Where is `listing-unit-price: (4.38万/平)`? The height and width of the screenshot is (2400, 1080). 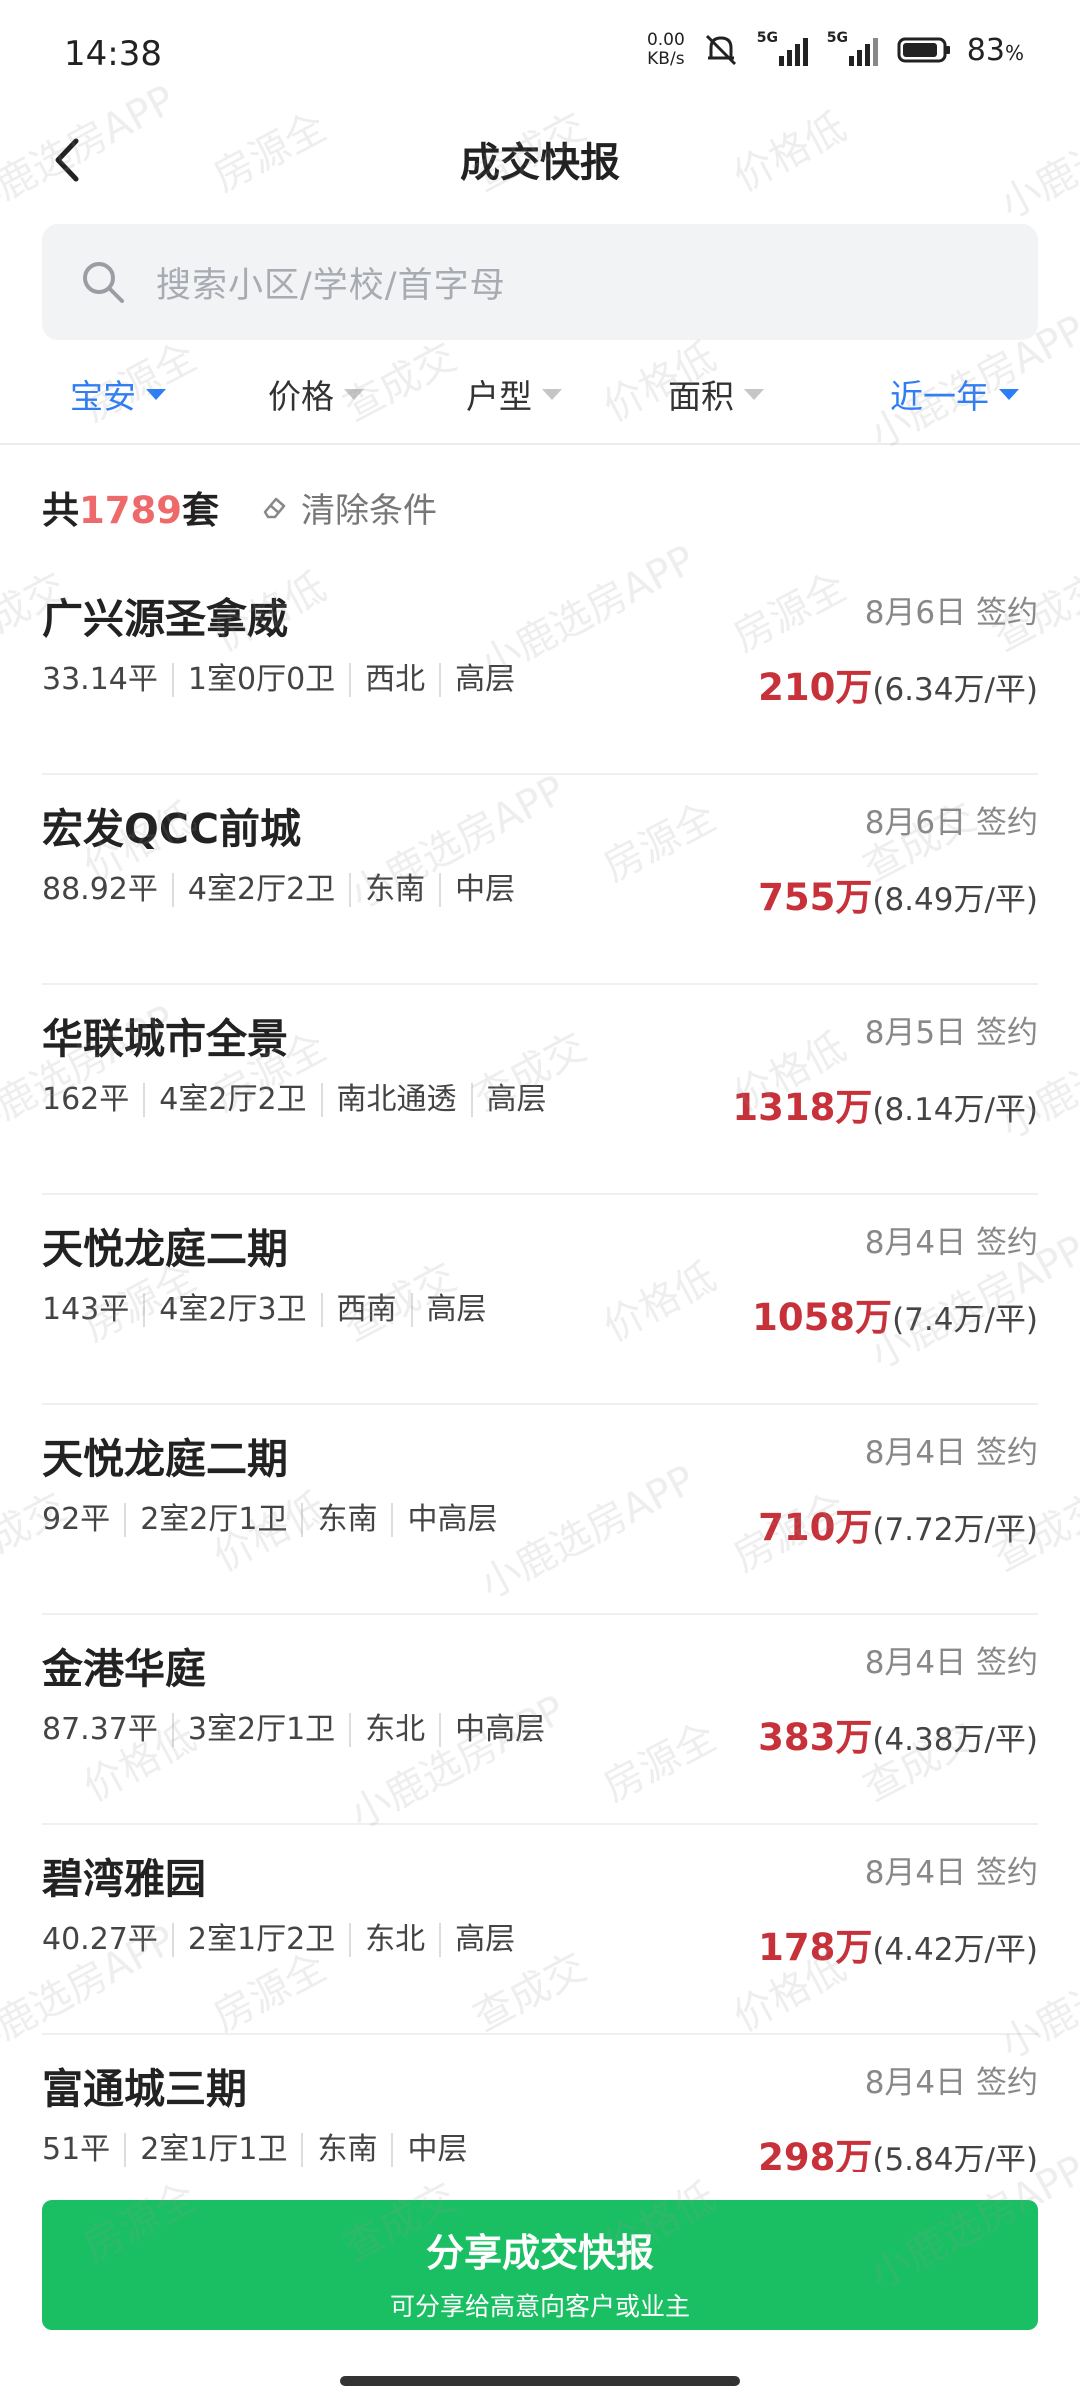
listing-unit-price: (4.38万/平) is located at coordinates (955, 1740).